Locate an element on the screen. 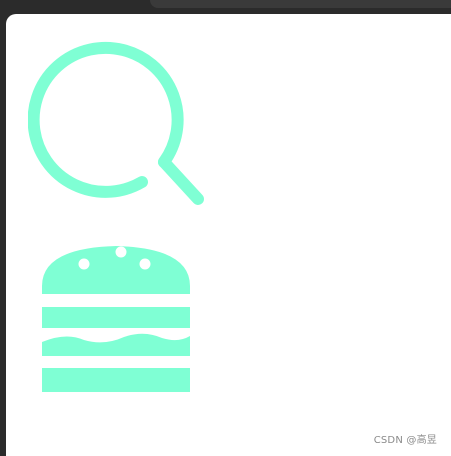 The image size is (451, 456). watermark: CSDN @高昱 is located at coordinates (405, 440).